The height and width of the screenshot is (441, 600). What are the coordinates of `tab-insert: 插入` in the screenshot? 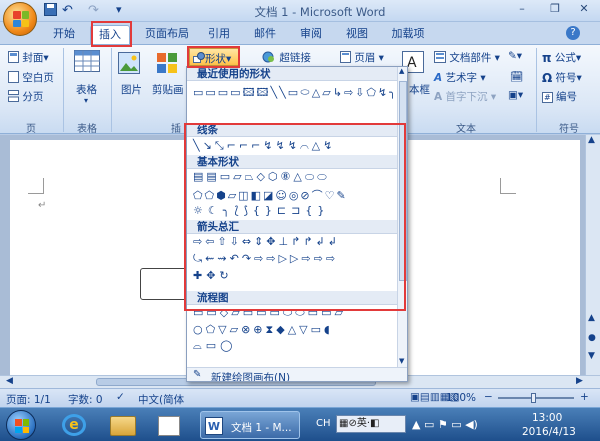 It's located at (110, 34).